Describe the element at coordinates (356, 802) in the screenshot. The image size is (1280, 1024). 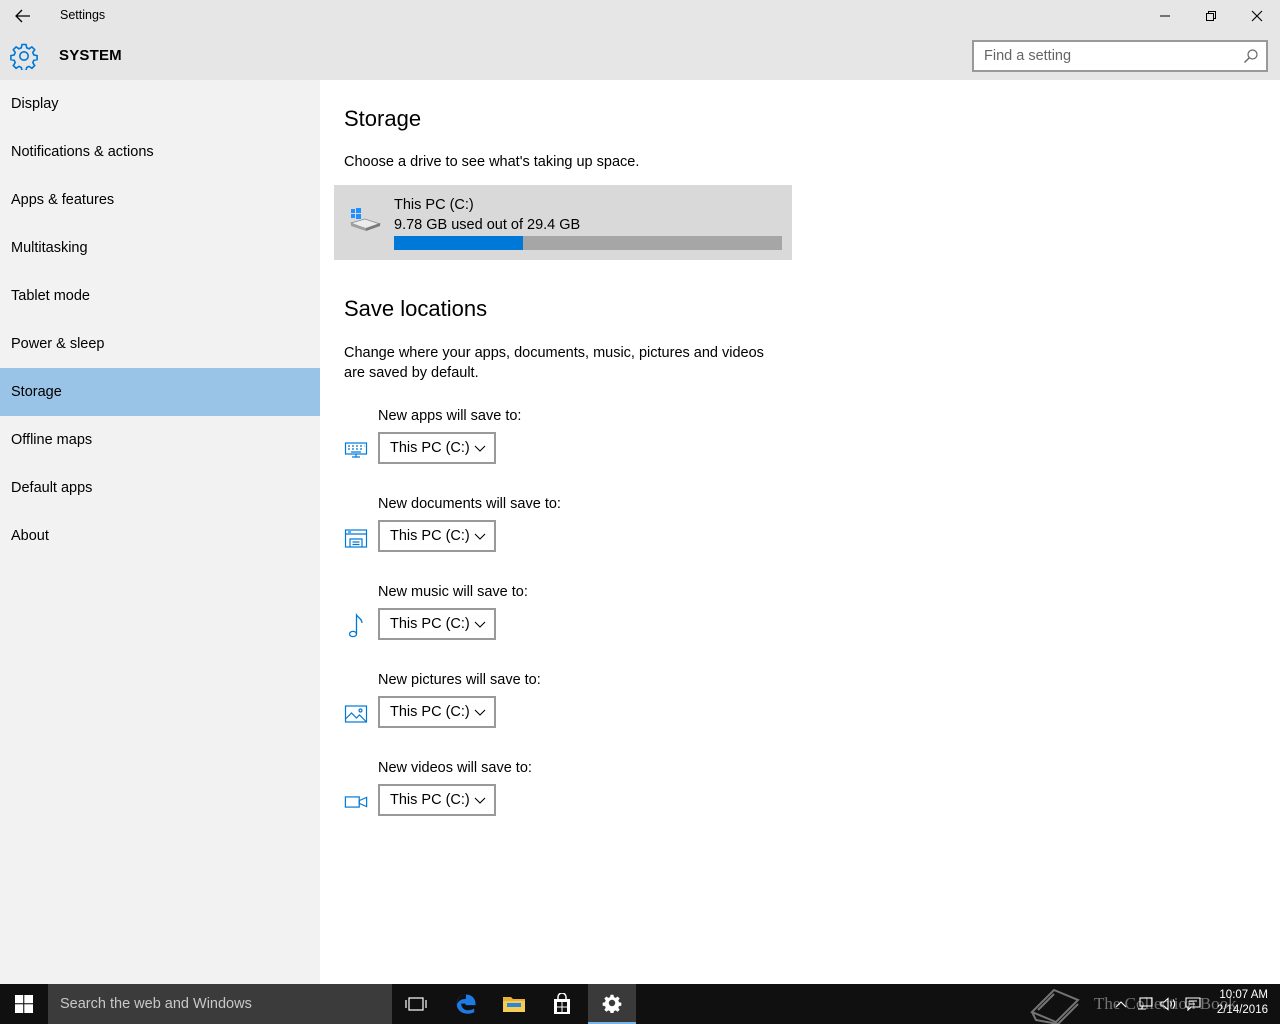
I see `video-camera-icon` at that location.